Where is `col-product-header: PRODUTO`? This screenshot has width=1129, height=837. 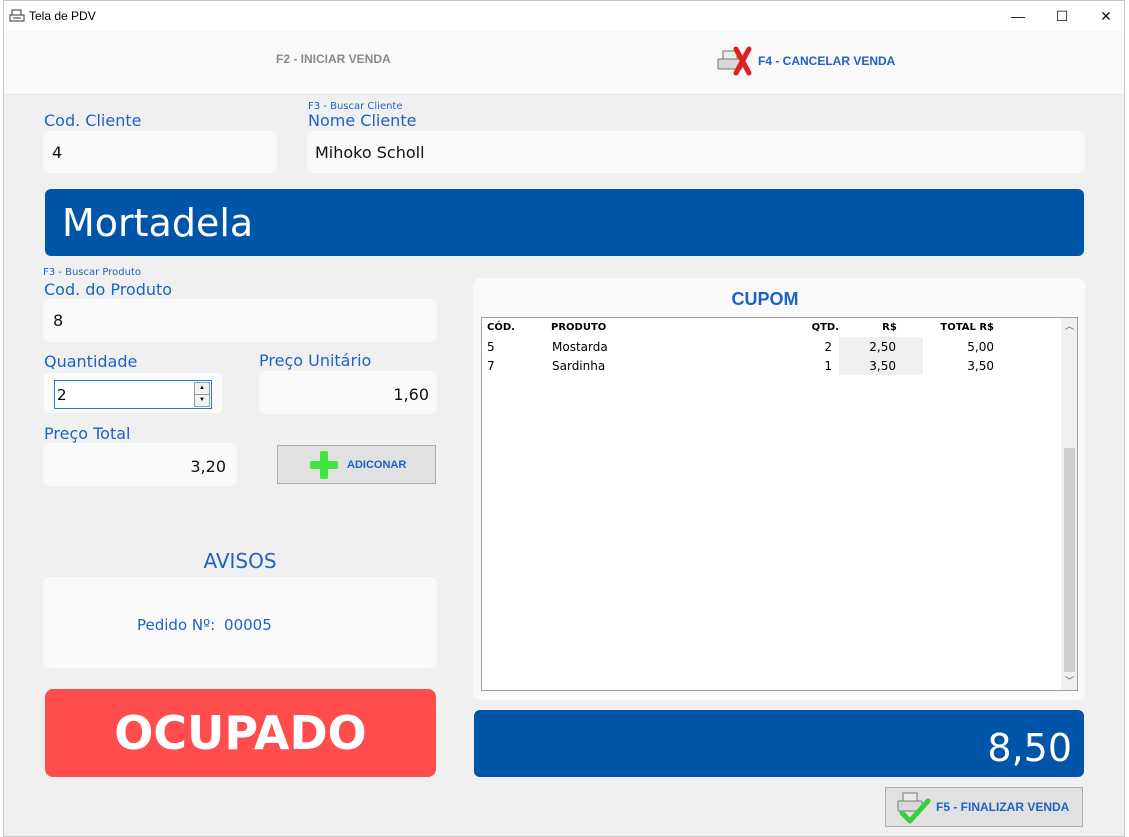
col-product-header: PRODUTO is located at coordinates (579, 327).